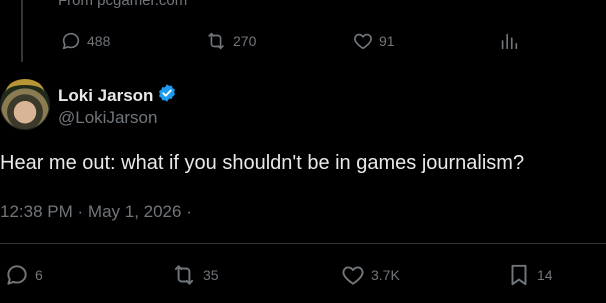 Image resolution: width=606 pixels, height=303 pixels. Describe the element at coordinates (230, 41) in the screenshot. I see `quoted-repost-button: 270` at that location.